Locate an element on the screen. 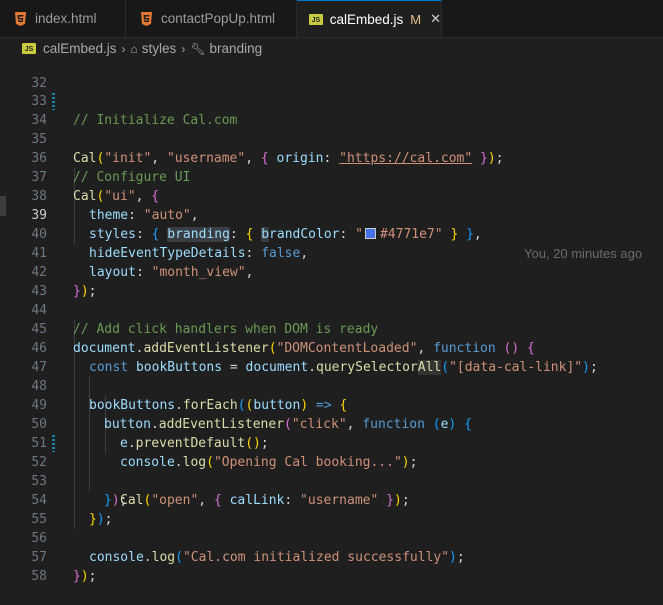 Image resolution: width=663 pixels, height=605 pixels. code-line: 57 }); is located at coordinates (331, 556).